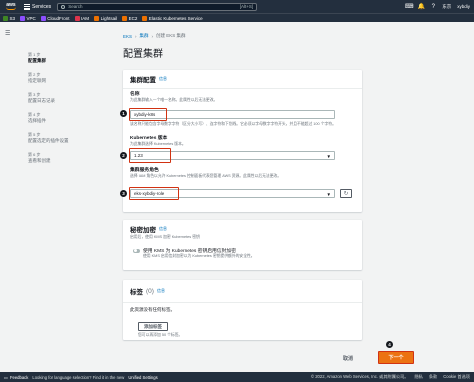  Describe the element at coordinates (136, 292) in the screenshot. I see `tags-title: 标签` at that location.